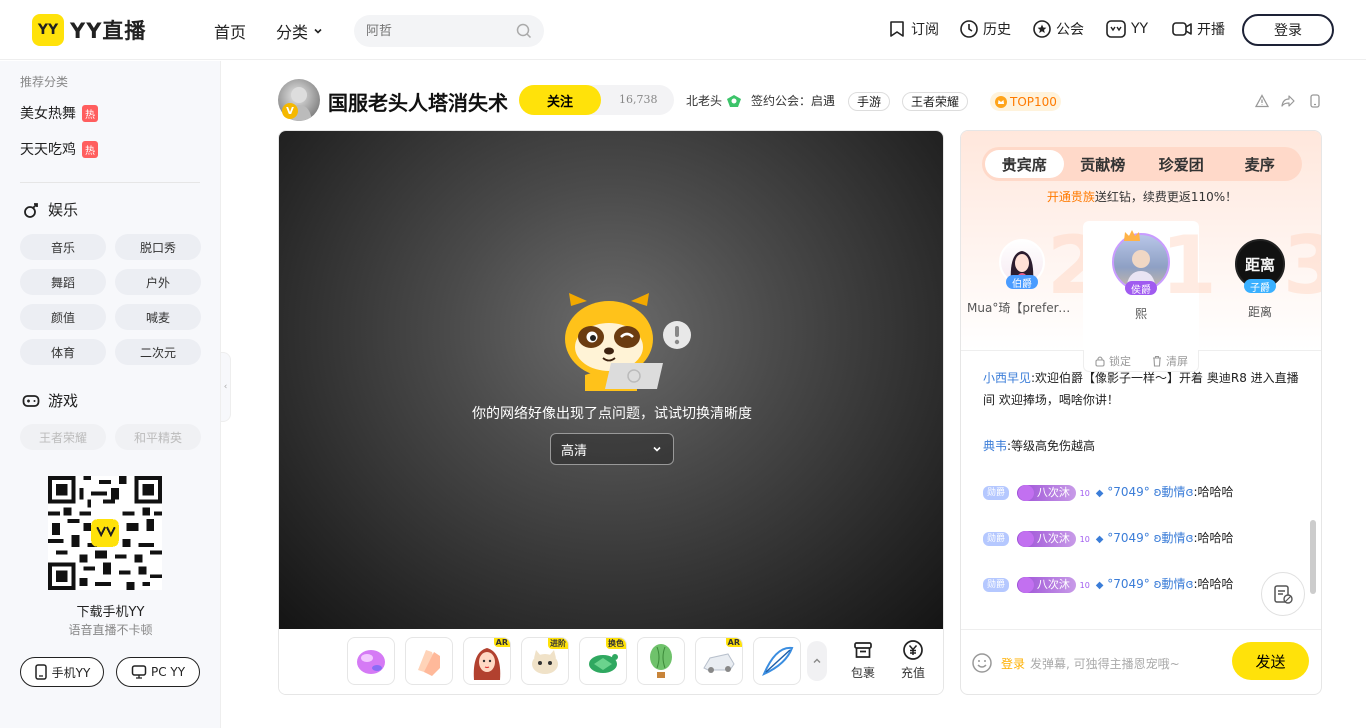 The image size is (1366, 728). I want to click on subscribe-button: 订阅, so click(913, 29).